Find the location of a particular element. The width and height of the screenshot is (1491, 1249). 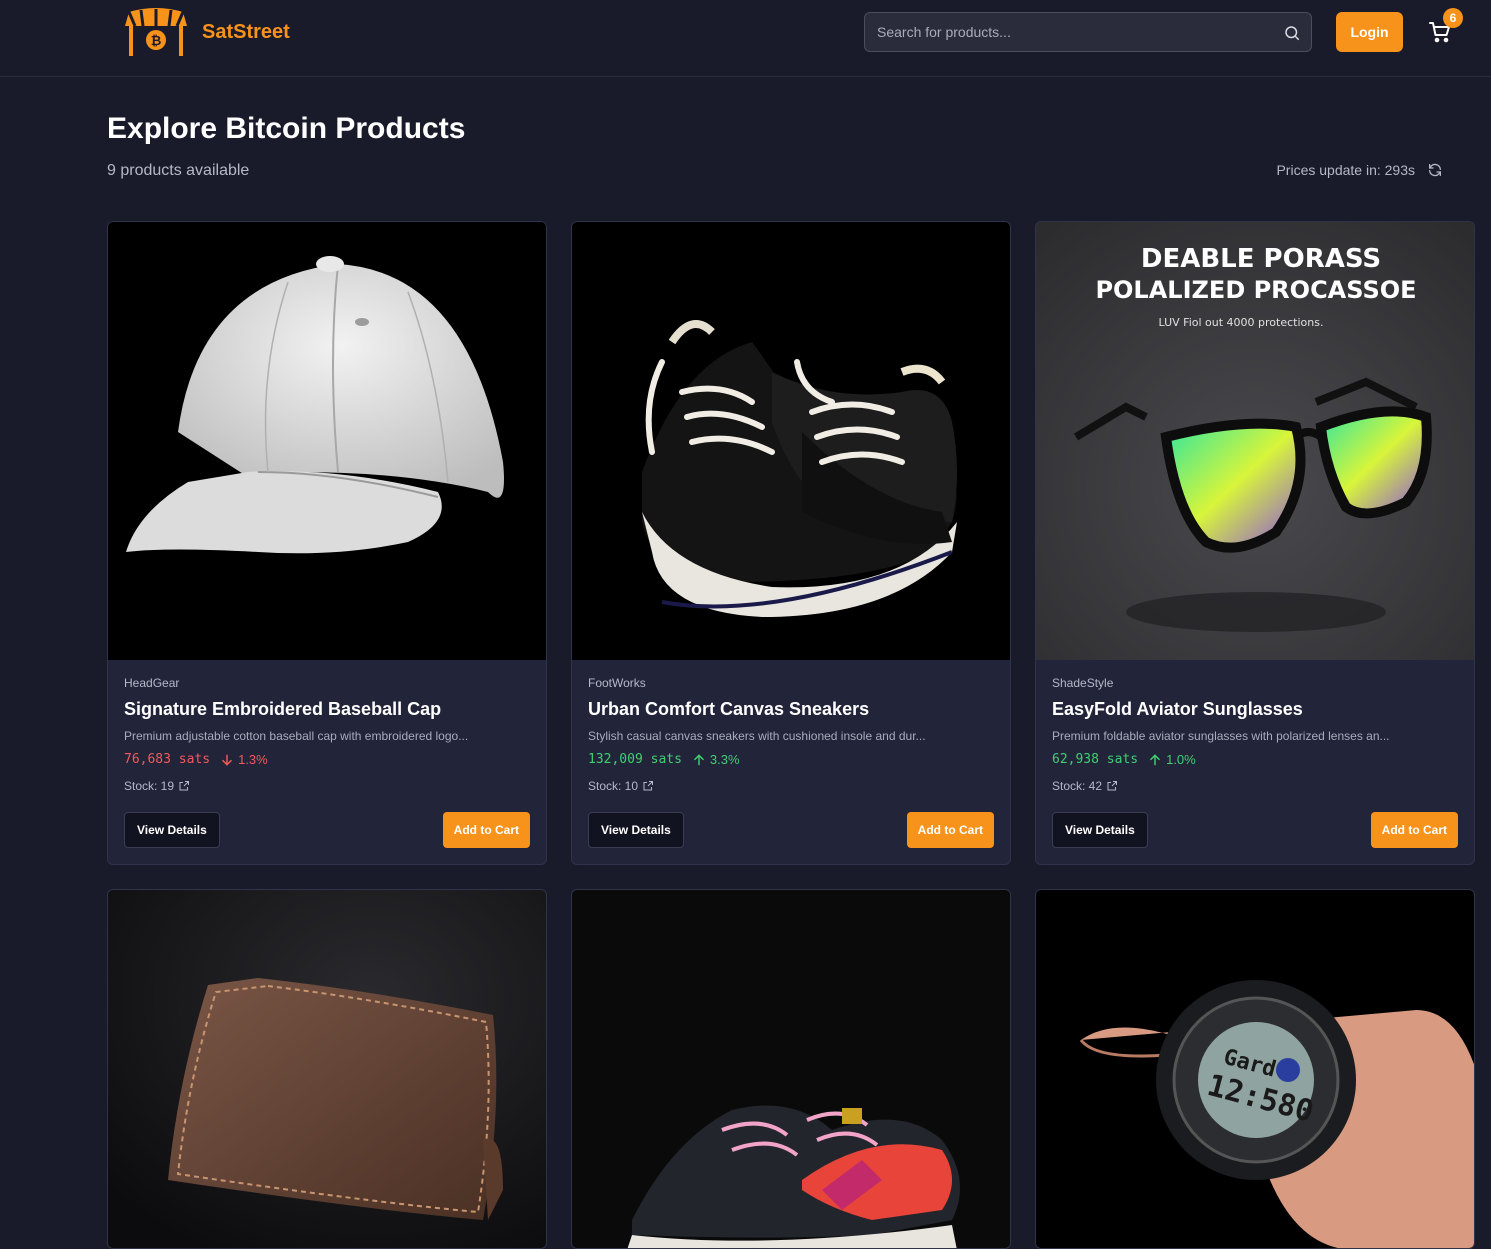

image-text-line1: DEABLE PORASS is located at coordinates (1261, 259).